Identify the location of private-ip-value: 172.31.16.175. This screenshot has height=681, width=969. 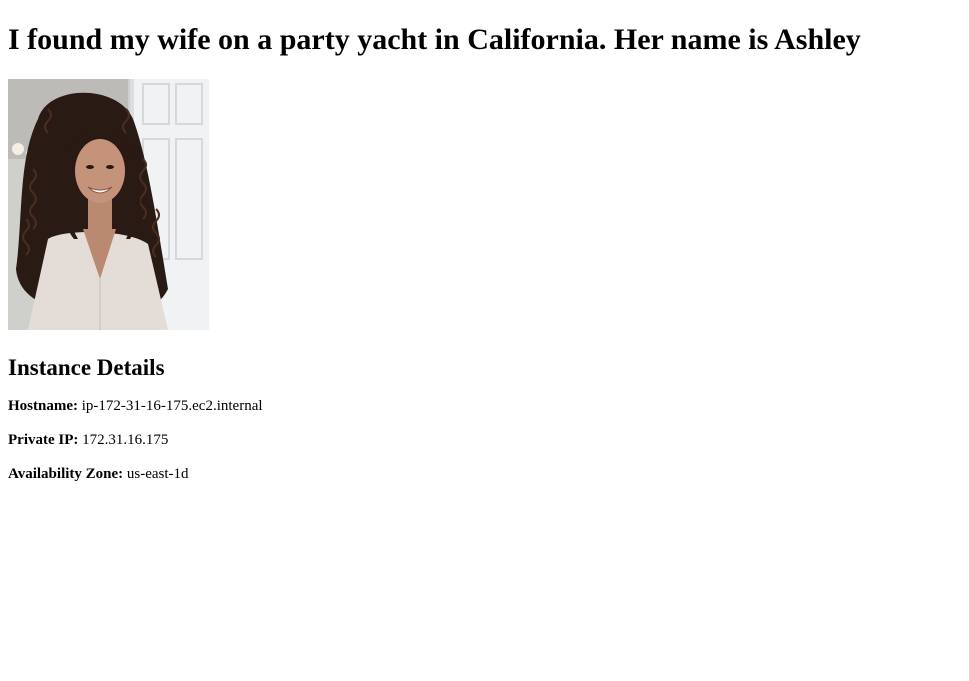
(125, 440).